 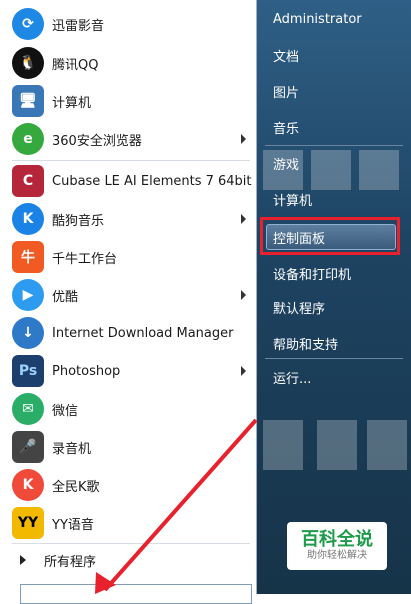 I want to click on watermark-subtitle: 助你轻松解决, so click(x=337, y=555).